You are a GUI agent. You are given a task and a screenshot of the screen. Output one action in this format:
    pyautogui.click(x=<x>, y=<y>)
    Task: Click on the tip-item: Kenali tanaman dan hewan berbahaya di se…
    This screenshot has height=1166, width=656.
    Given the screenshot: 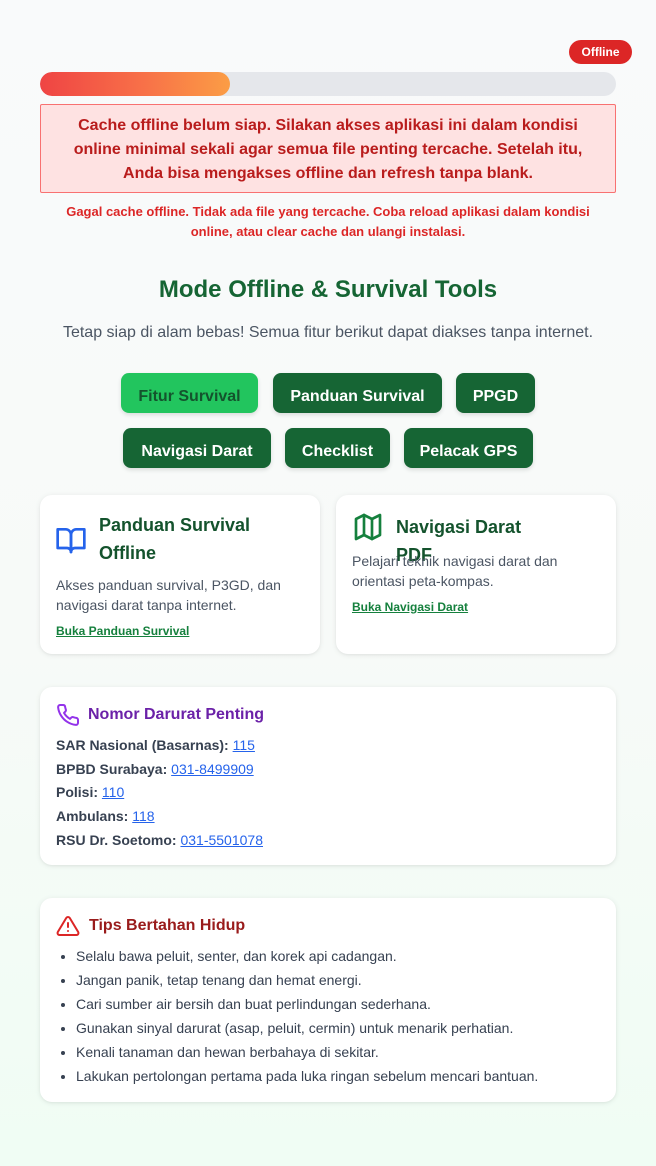 What is the action you would take?
    pyautogui.click(x=341, y=1052)
    